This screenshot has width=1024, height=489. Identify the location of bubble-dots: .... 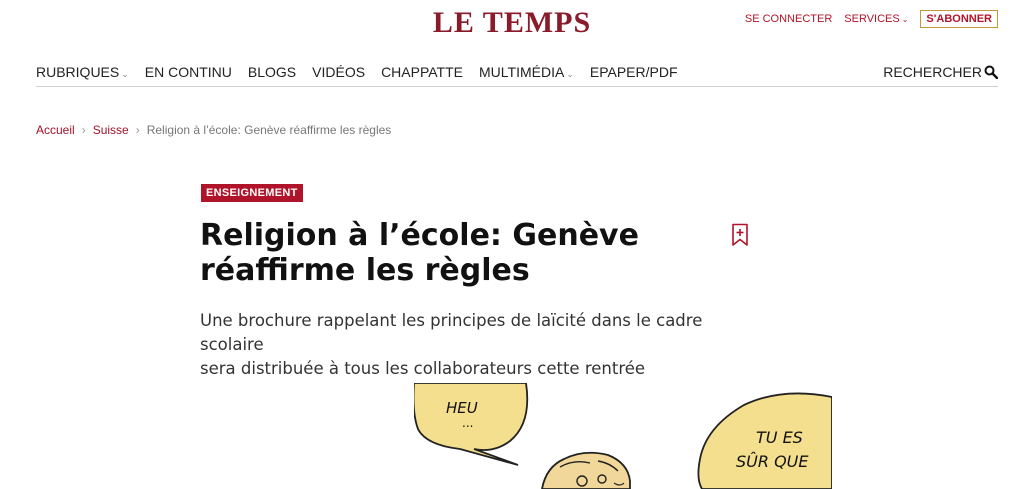
(467, 423).